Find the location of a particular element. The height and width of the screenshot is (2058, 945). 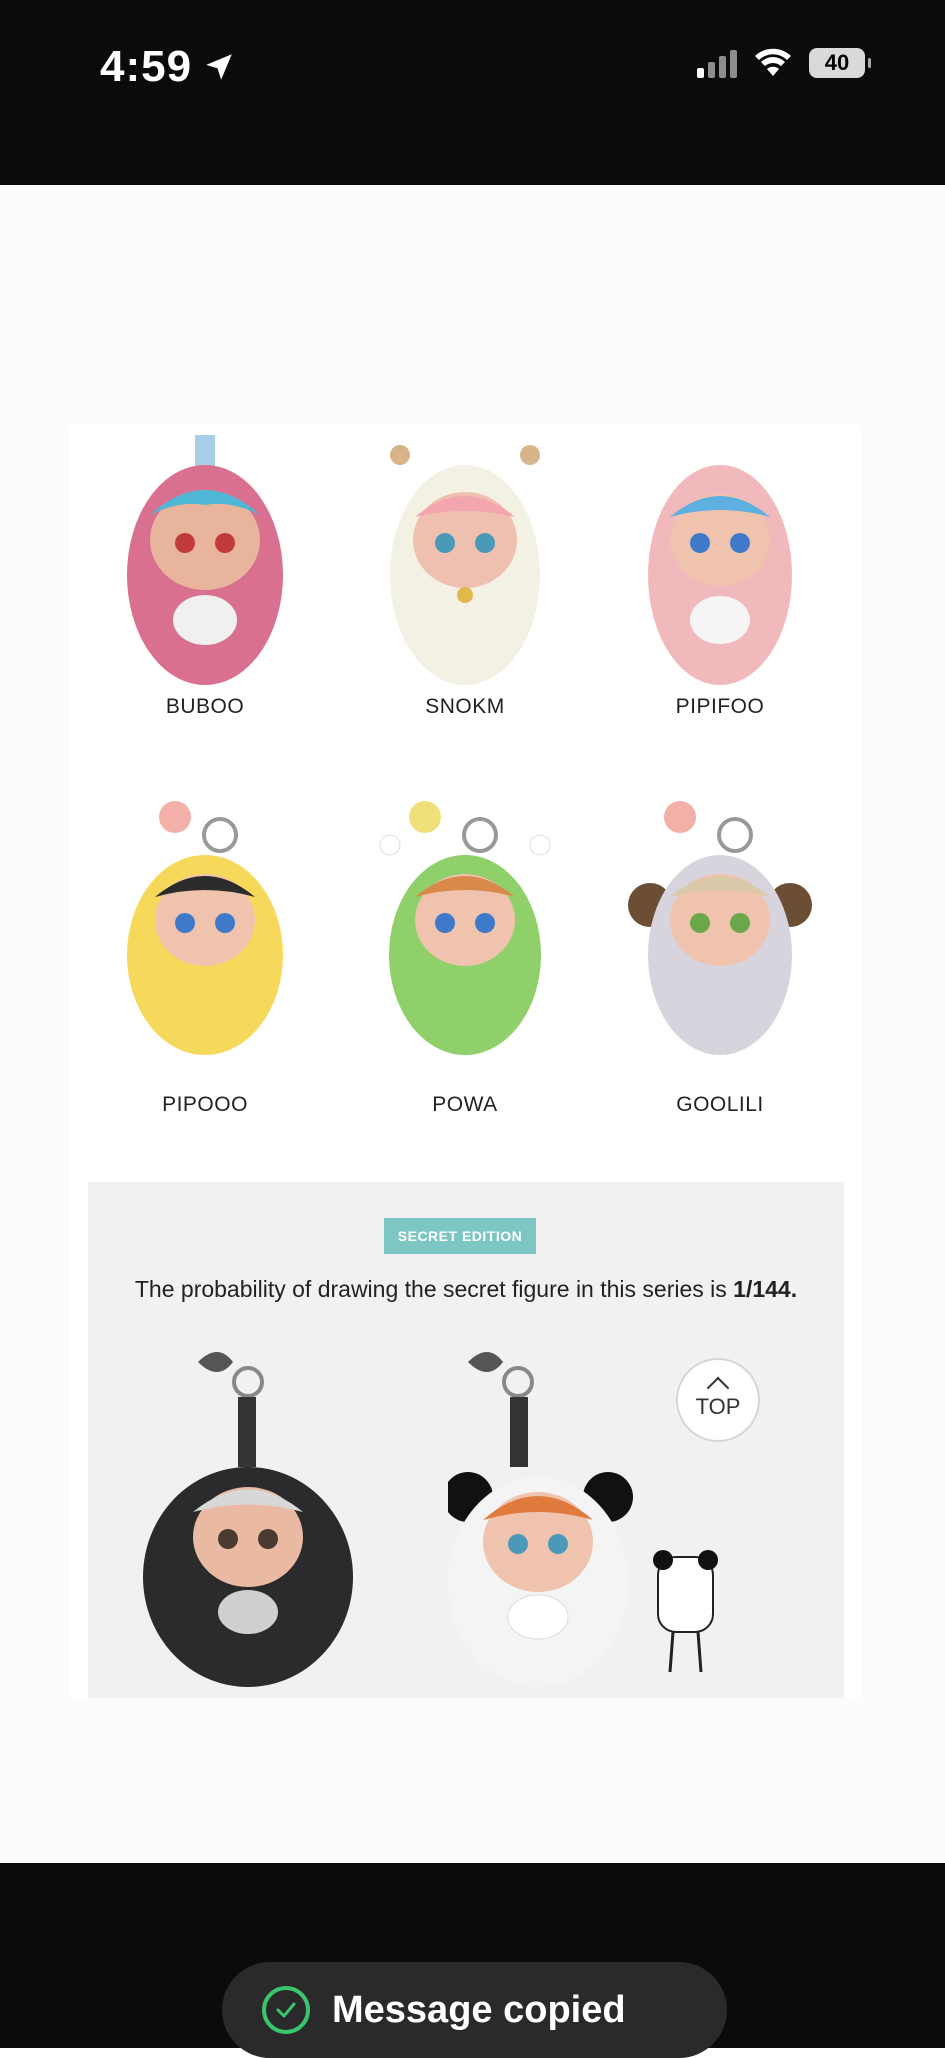

product-item-pipooo: PIPOOO is located at coordinates (205, 955).